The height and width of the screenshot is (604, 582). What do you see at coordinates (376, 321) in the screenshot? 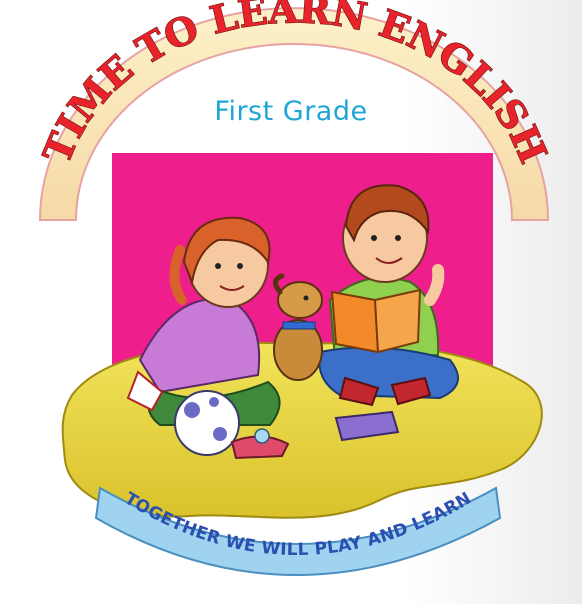
I see `open-book-icon` at bounding box center [376, 321].